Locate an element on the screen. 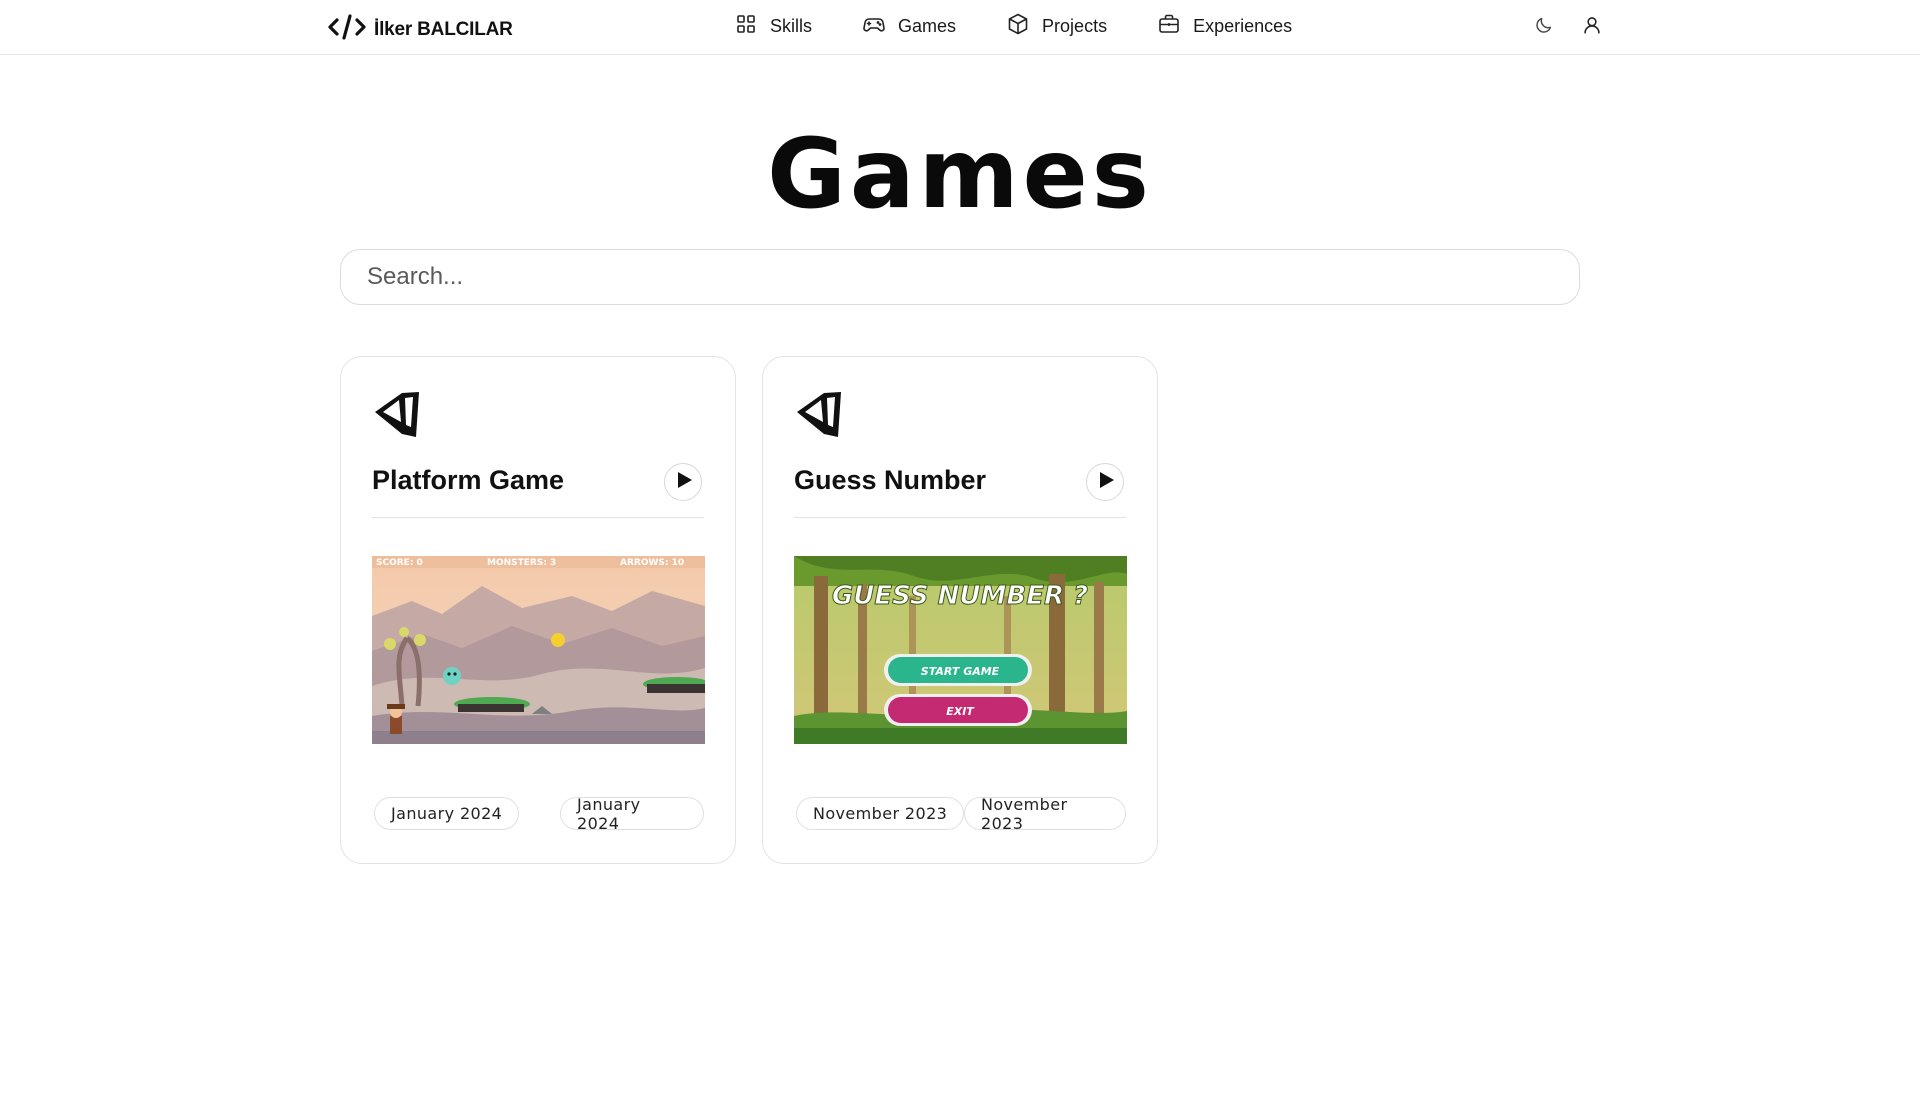 The width and height of the screenshot is (1920, 1096). moon-icon is located at coordinates (1544, 27).